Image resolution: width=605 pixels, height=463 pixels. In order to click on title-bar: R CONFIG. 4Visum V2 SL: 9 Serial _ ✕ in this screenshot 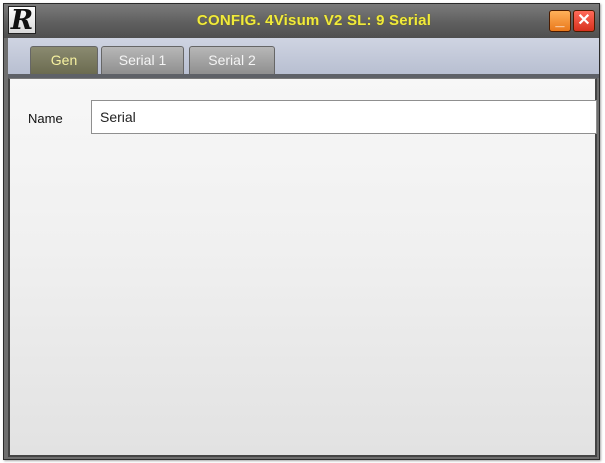, I will do `click(301, 21)`.